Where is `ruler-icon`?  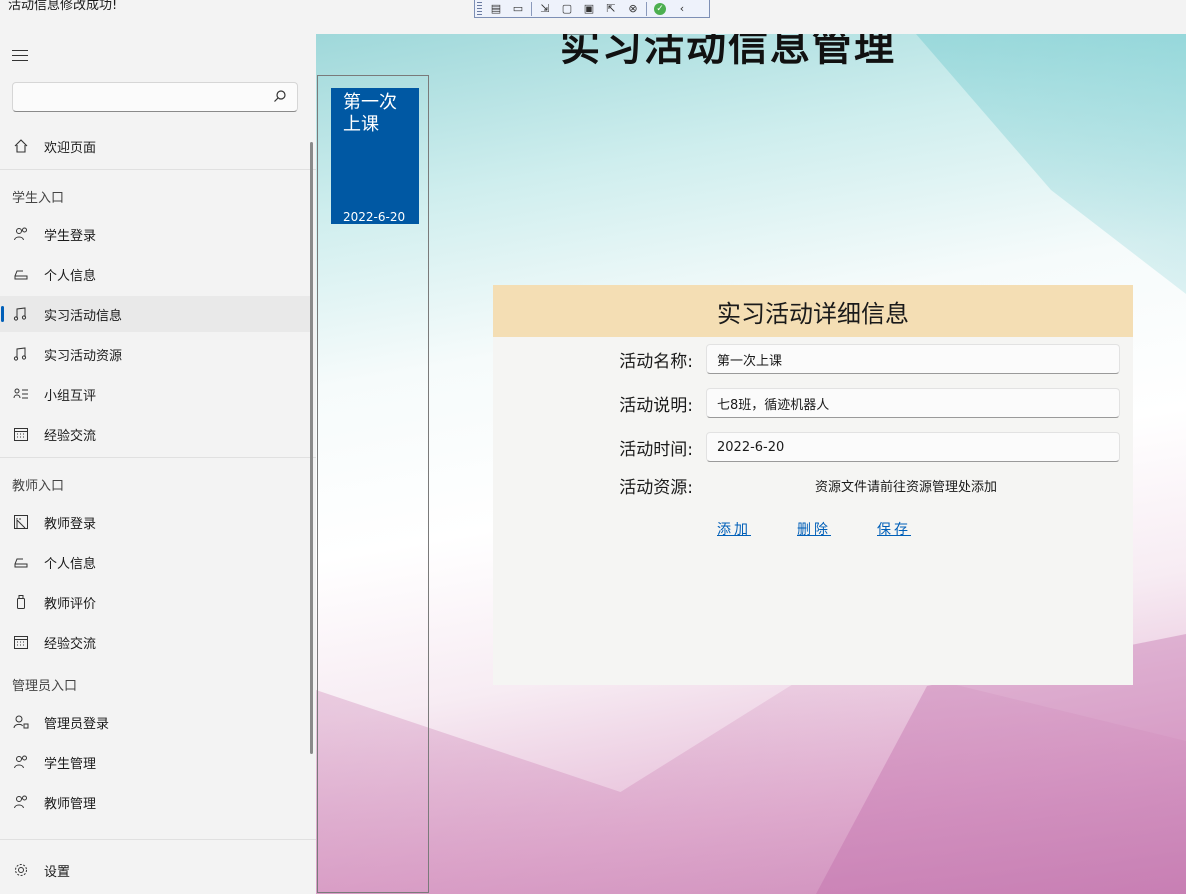
ruler-icon is located at coordinates (21, 522).